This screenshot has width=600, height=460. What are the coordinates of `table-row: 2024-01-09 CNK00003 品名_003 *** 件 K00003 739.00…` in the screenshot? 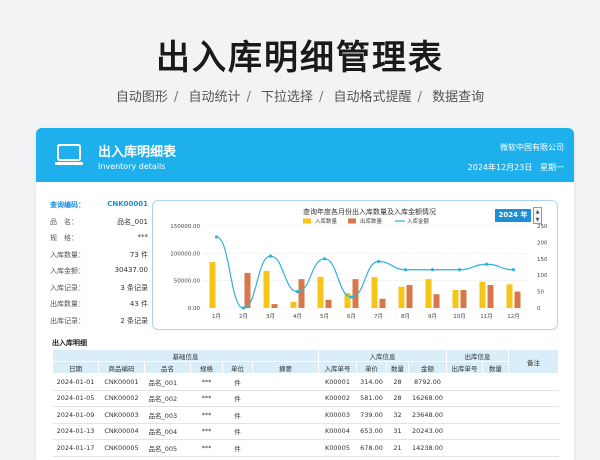 It's located at (305, 415).